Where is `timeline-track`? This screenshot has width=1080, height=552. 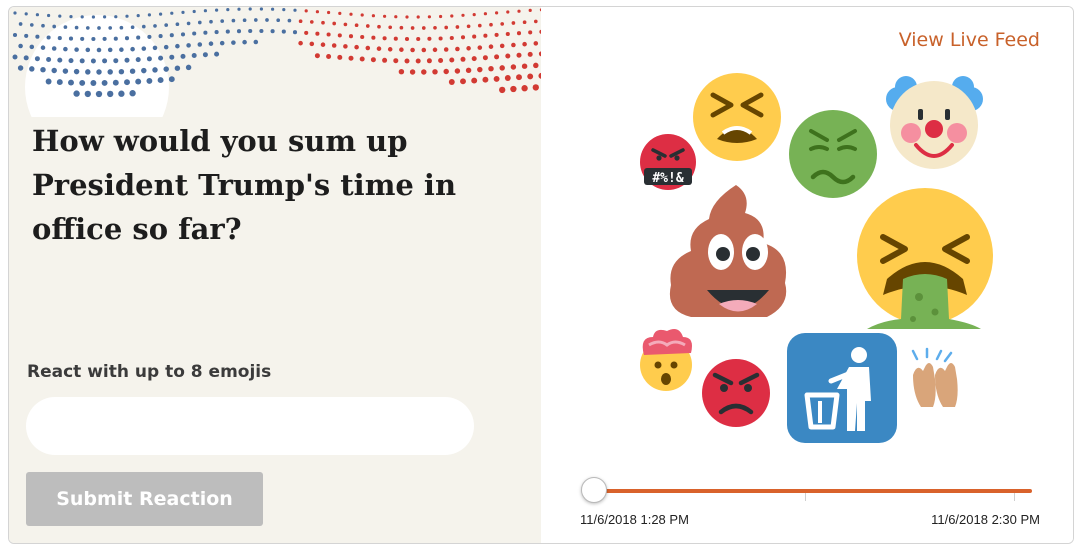
timeline-track is located at coordinates (813, 491).